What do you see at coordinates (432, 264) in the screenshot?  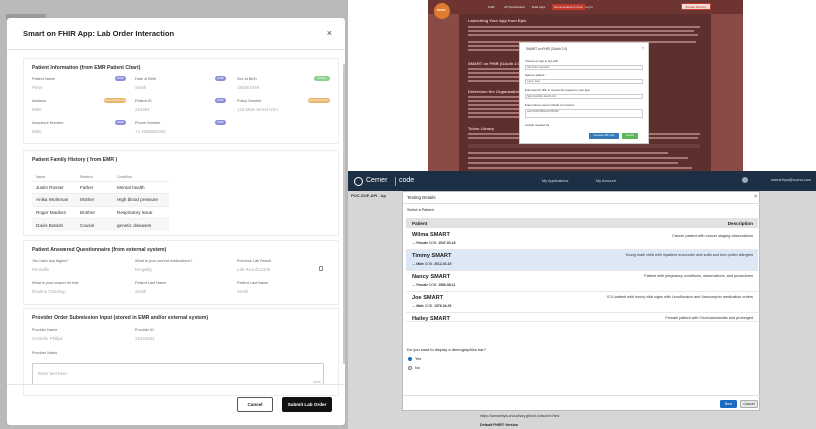 I see `patient-meta: — Male DOB: 2012-02-19` at bounding box center [432, 264].